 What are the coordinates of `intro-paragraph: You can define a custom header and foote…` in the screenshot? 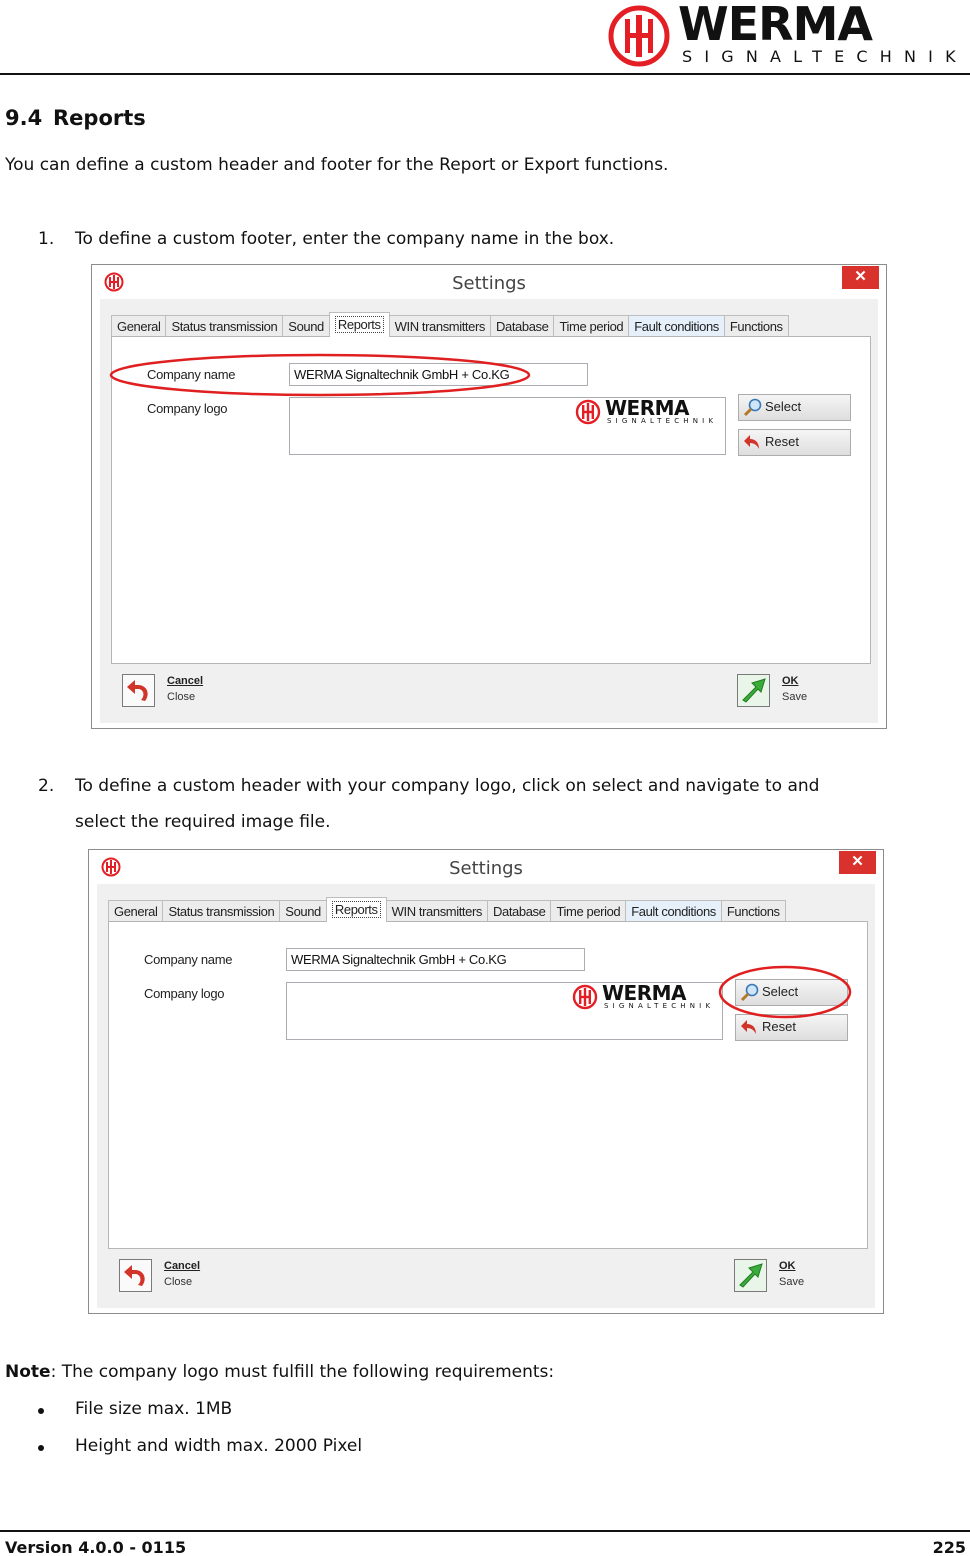 It's located at (337, 165).